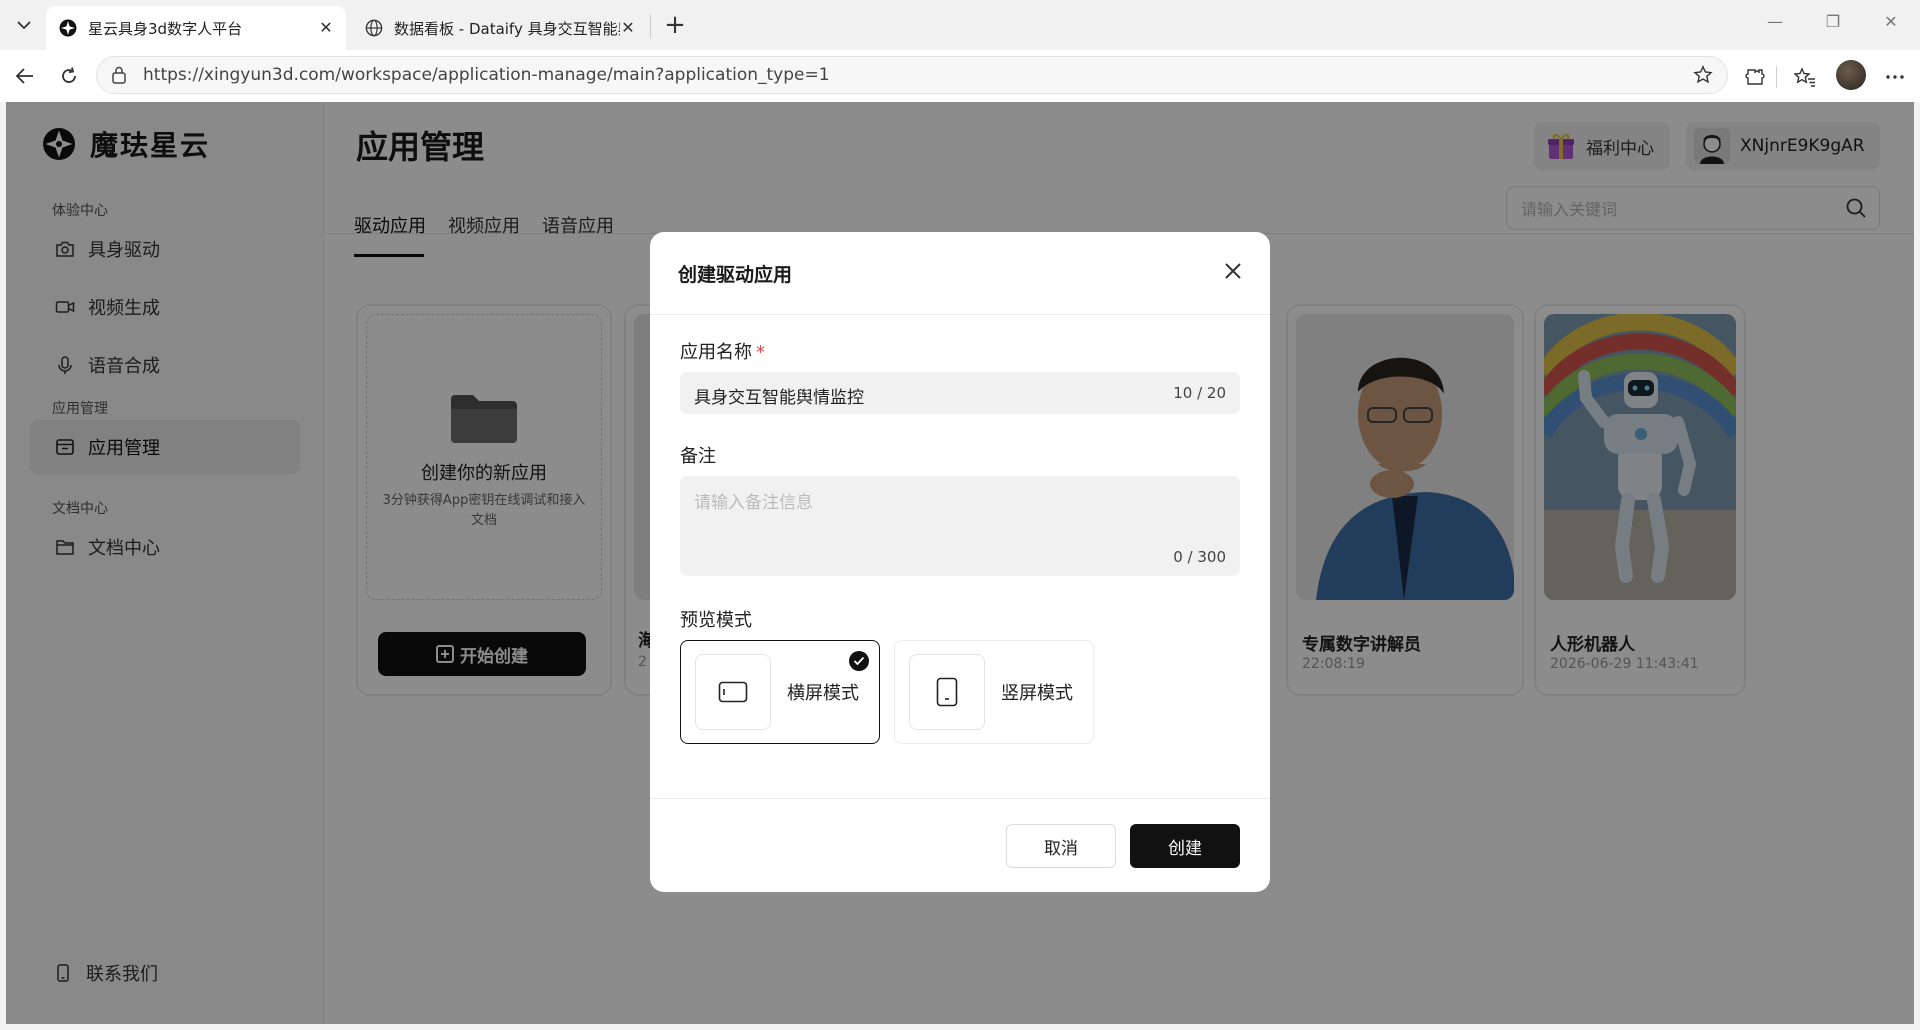 This screenshot has width=1920, height=1030. Describe the element at coordinates (716, 352) in the screenshot. I see `app-name-label-text: 应用名称` at that location.